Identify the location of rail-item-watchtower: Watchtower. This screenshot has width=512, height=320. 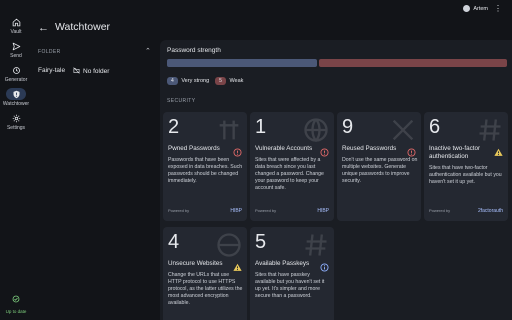
(16, 97).